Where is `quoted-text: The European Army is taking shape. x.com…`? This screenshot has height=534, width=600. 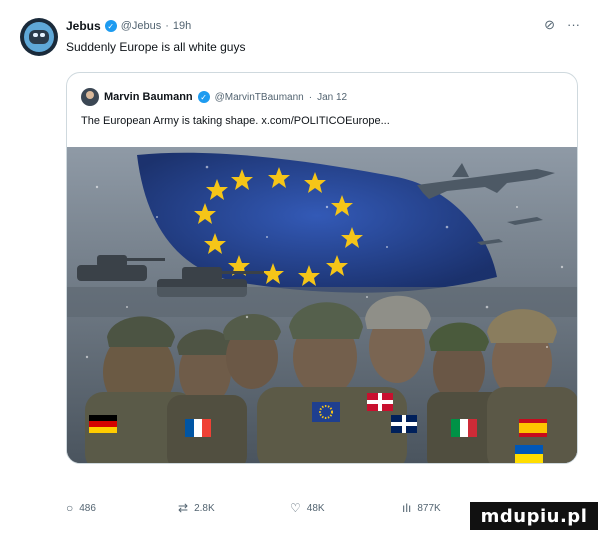 quoted-text: The European Army is taking shape. x.com… is located at coordinates (235, 121).